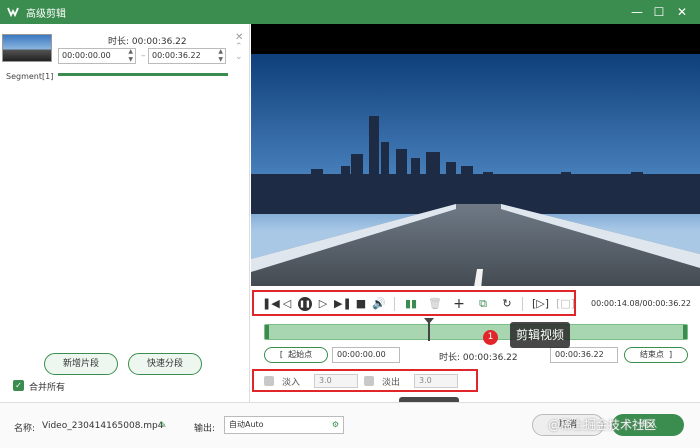 The height and width of the screenshot is (448, 700). What do you see at coordinates (103, 426) in the screenshot?
I see `file-name: Video_230414165008.mp4` at bounding box center [103, 426].